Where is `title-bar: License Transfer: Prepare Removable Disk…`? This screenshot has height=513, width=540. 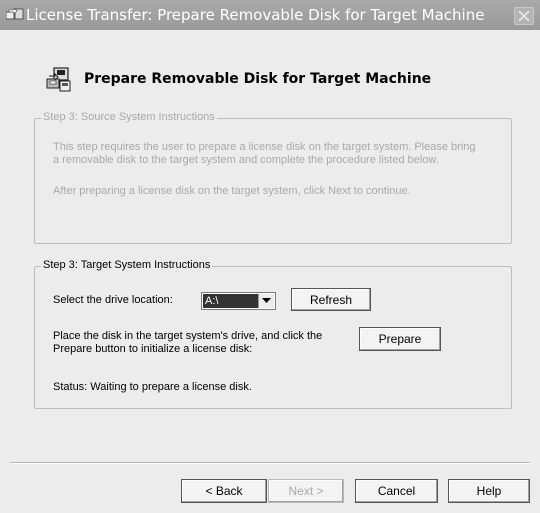 title-bar: License Transfer: Prepare Removable Disk… is located at coordinates (270, 15).